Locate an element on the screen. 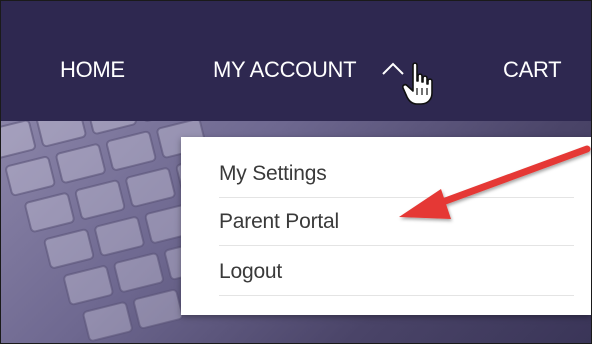 The image size is (592, 344). red-arrow-icon is located at coordinates (495, 182).